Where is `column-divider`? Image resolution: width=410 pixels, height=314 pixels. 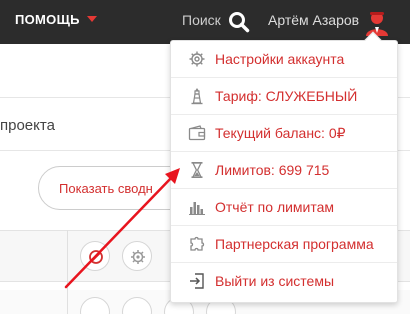
column-divider is located at coordinates (67, 272).